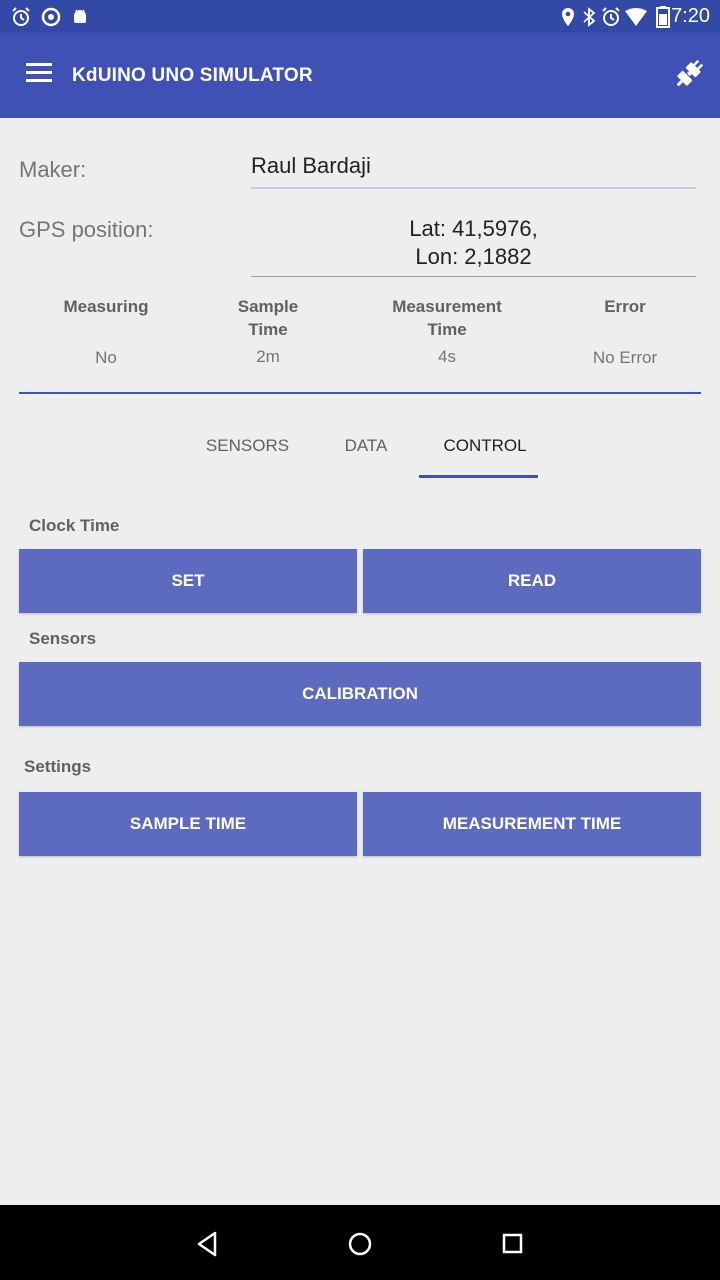 This screenshot has height=1280, width=720. I want to click on bluetooth-icon, so click(589, 17).